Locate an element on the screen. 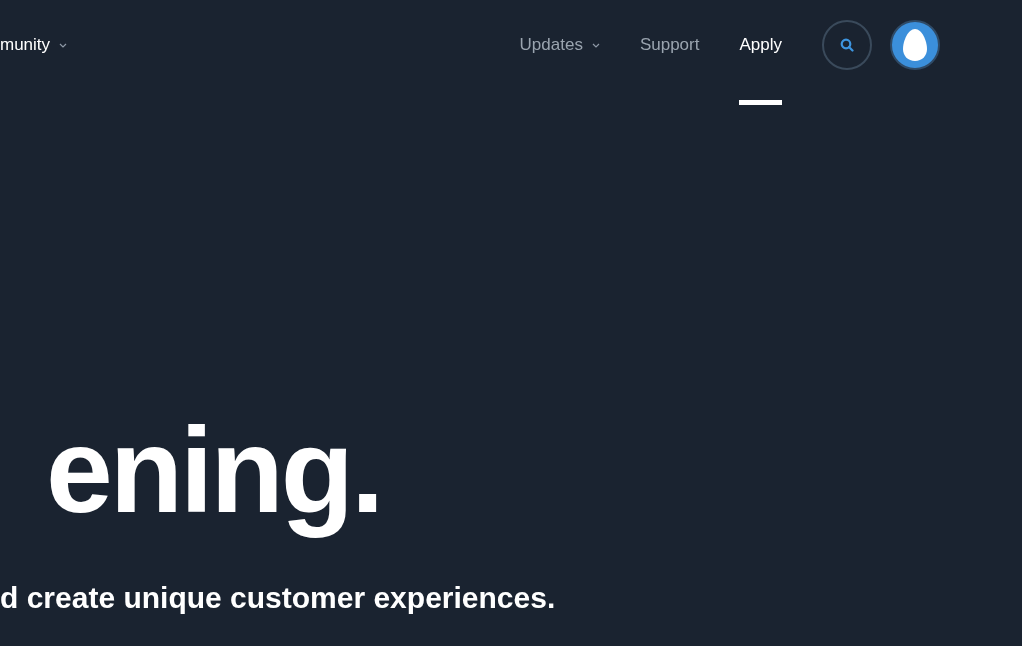 The image size is (1022, 646). nav-link: Support is located at coordinates (669, 45).